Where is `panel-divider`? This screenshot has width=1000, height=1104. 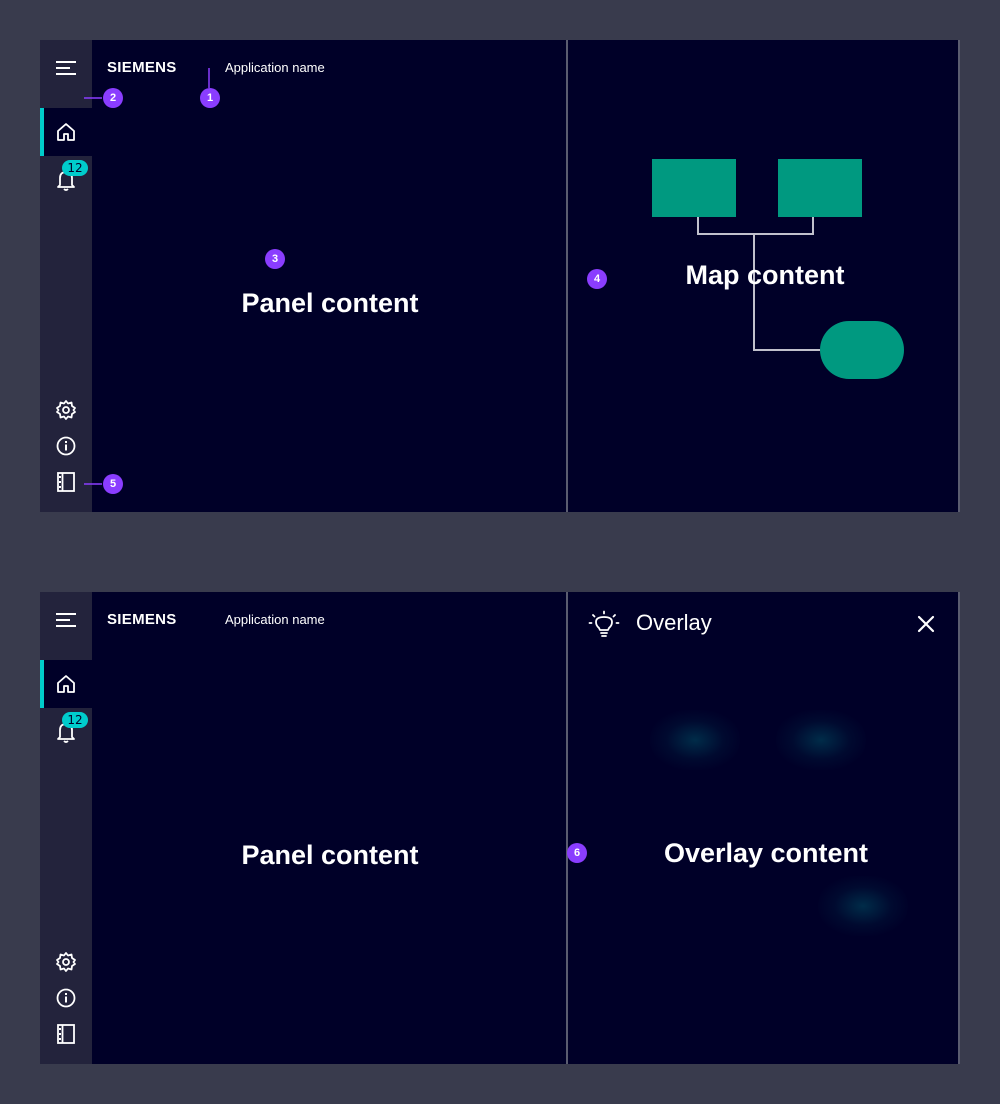 panel-divider is located at coordinates (567, 828).